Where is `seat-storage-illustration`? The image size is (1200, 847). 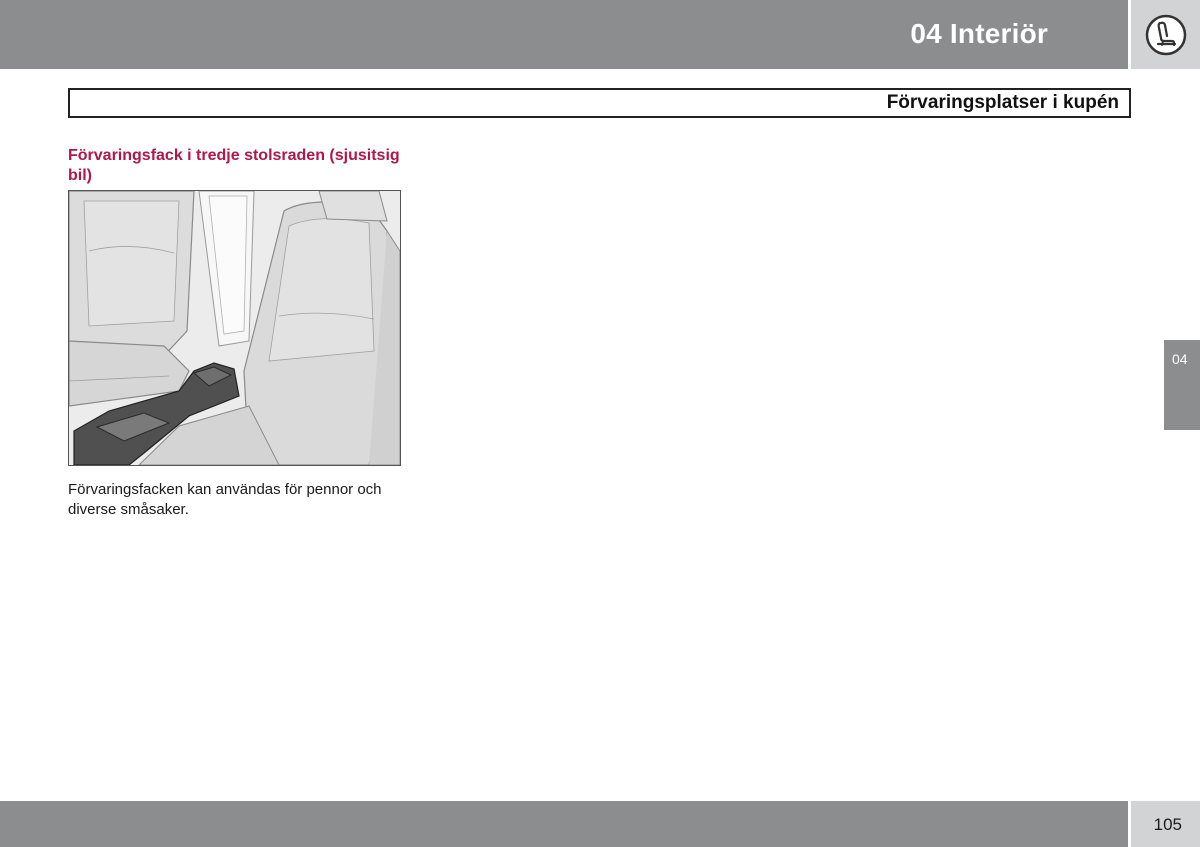 seat-storage-illustration is located at coordinates (234, 328).